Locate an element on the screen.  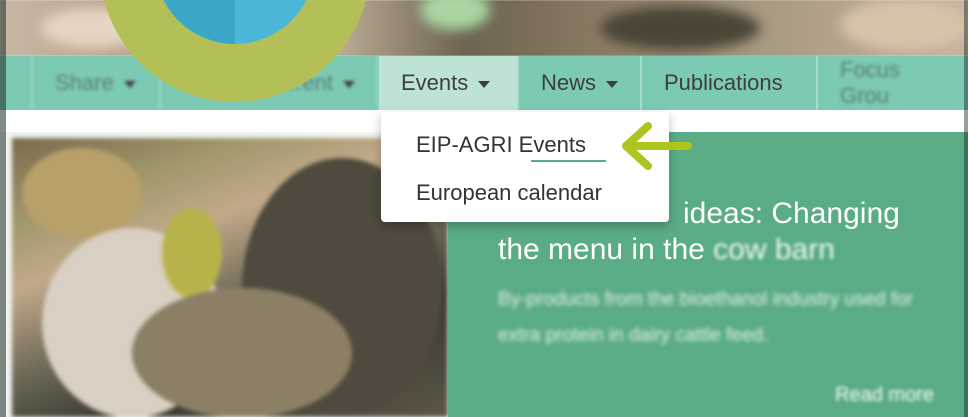
dropdown-item-european-calendar: European calendar is located at coordinates (509, 193).